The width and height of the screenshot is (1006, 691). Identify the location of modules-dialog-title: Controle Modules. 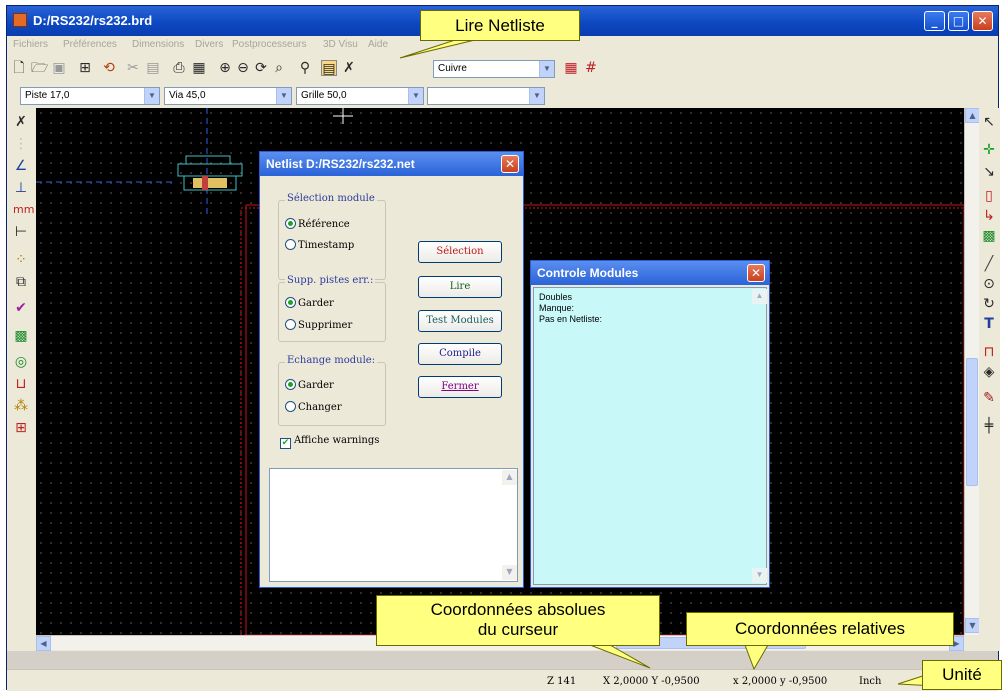
(650, 273).